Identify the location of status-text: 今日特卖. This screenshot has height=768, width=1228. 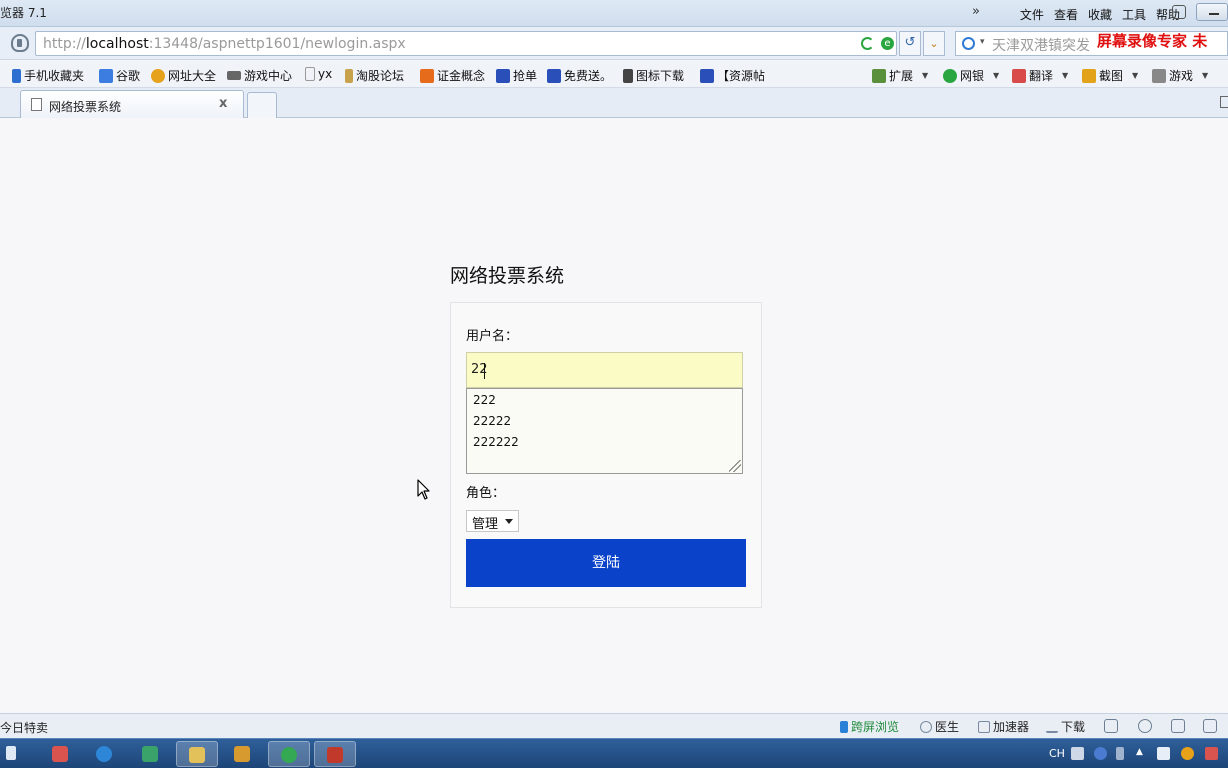
(24, 727).